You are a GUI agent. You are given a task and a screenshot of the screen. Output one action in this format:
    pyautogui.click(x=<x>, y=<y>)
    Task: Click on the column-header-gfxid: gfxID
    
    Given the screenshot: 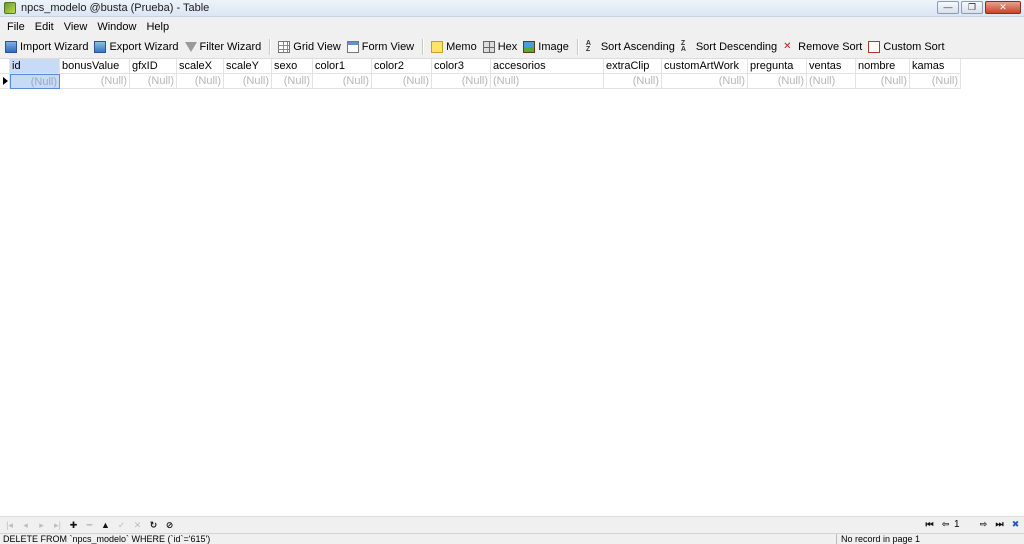 What is the action you would take?
    pyautogui.click(x=153, y=66)
    